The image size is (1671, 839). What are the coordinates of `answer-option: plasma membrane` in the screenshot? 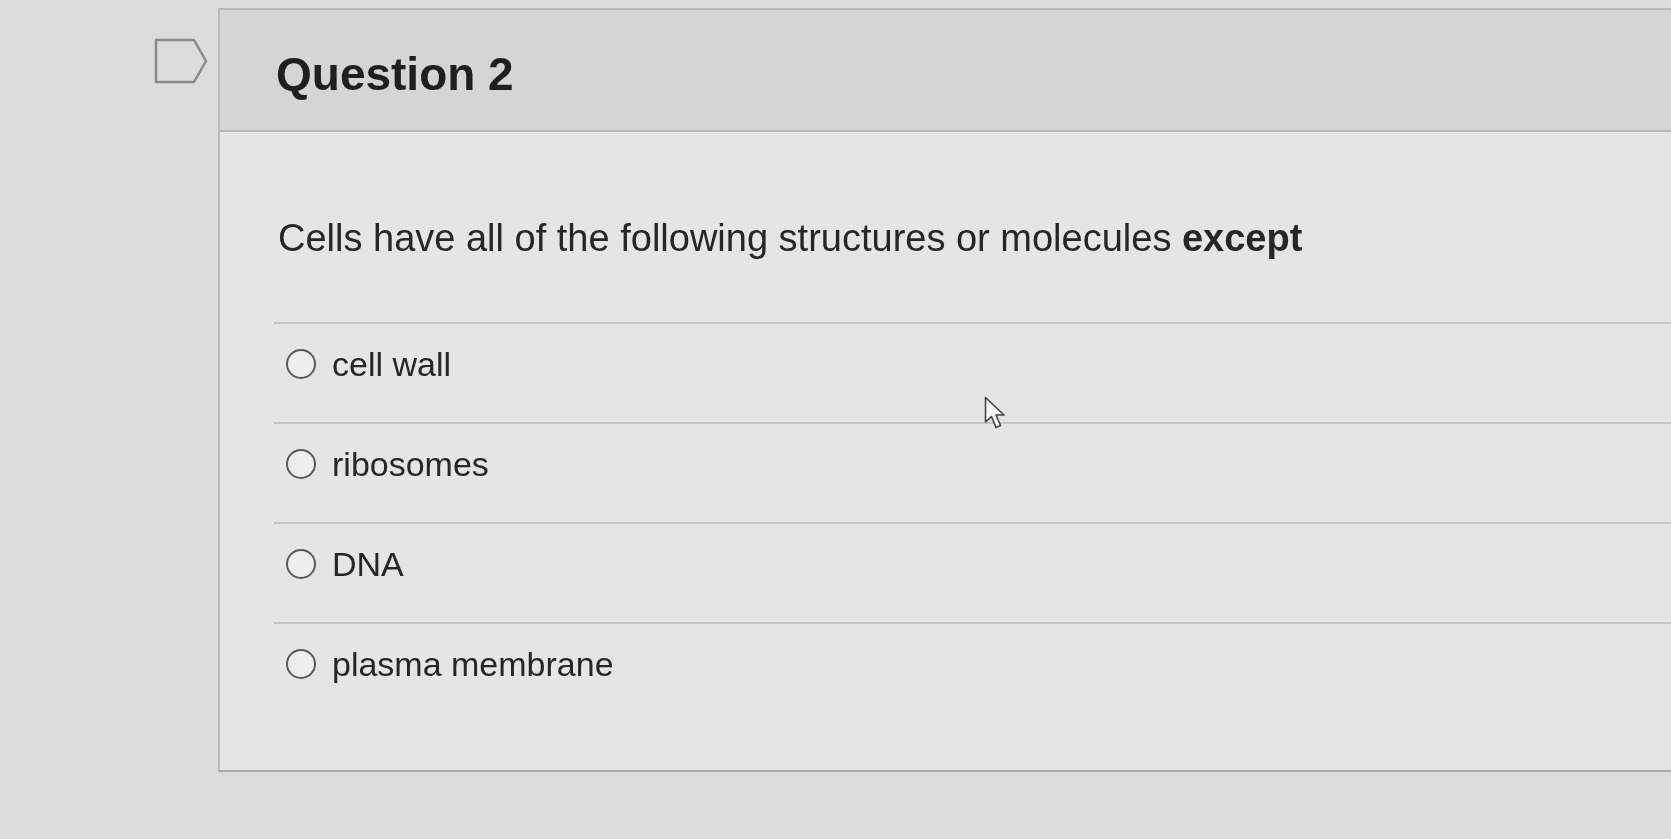 It's located at (972, 672).